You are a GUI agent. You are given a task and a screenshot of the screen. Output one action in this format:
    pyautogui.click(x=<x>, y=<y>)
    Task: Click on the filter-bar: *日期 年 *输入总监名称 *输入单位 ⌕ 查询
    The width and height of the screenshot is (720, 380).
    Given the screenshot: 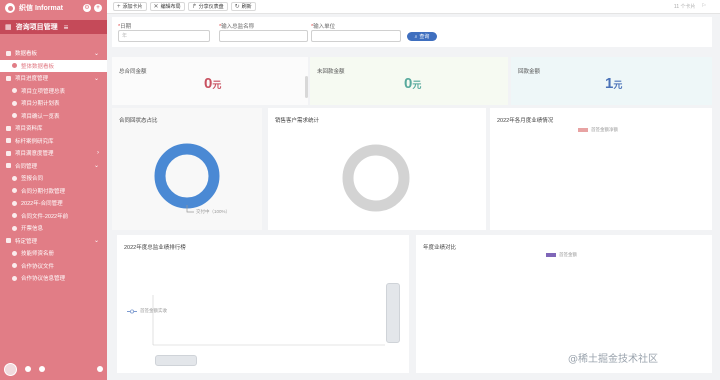 What is the action you would take?
    pyautogui.click(x=412, y=32)
    